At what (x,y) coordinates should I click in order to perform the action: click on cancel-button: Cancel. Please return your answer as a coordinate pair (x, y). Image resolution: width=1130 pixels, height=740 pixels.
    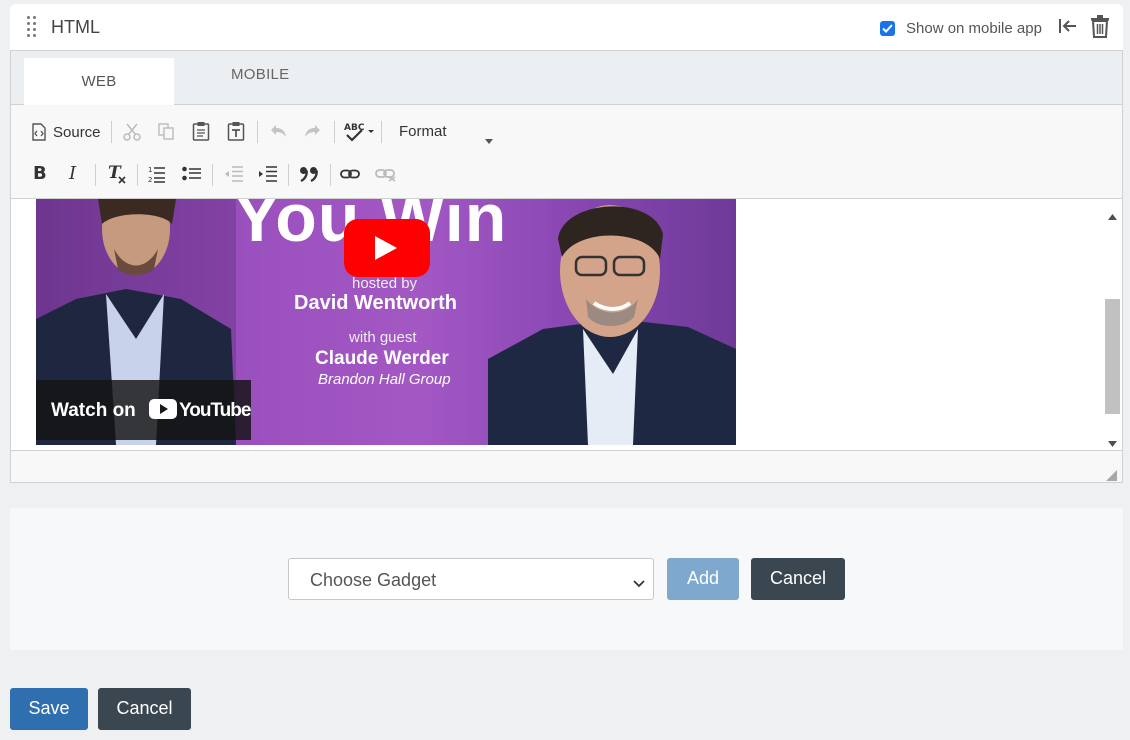
    Looking at the image, I should click on (144, 709).